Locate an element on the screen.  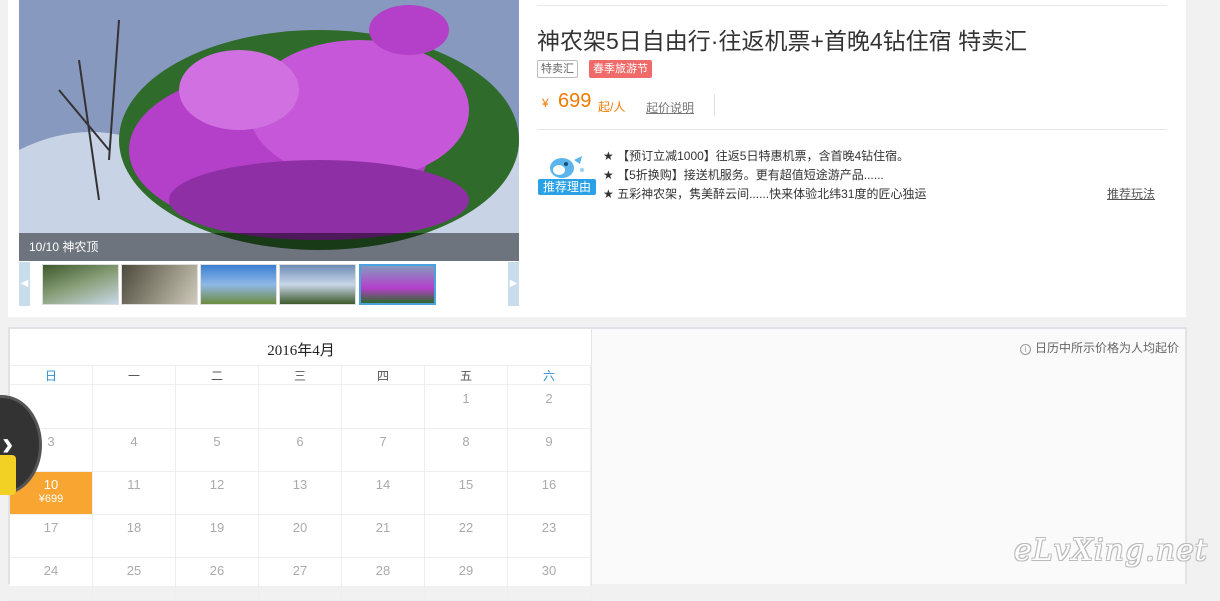
calendar-weekday-header: 日 一 二 三 四 五 六 is located at coordinates (301, 375).